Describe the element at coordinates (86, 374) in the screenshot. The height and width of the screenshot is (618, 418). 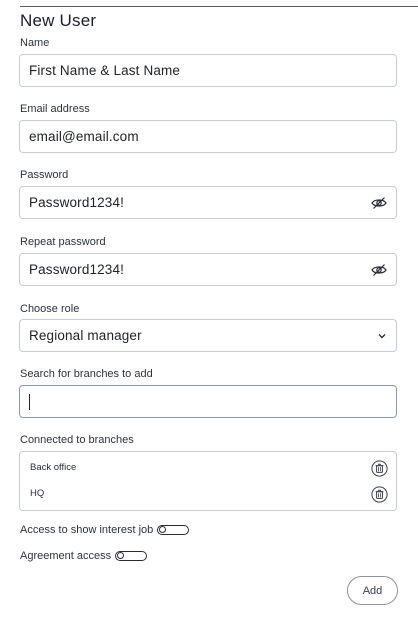
I see `branch-search-label: Search for branches to add` at that location.